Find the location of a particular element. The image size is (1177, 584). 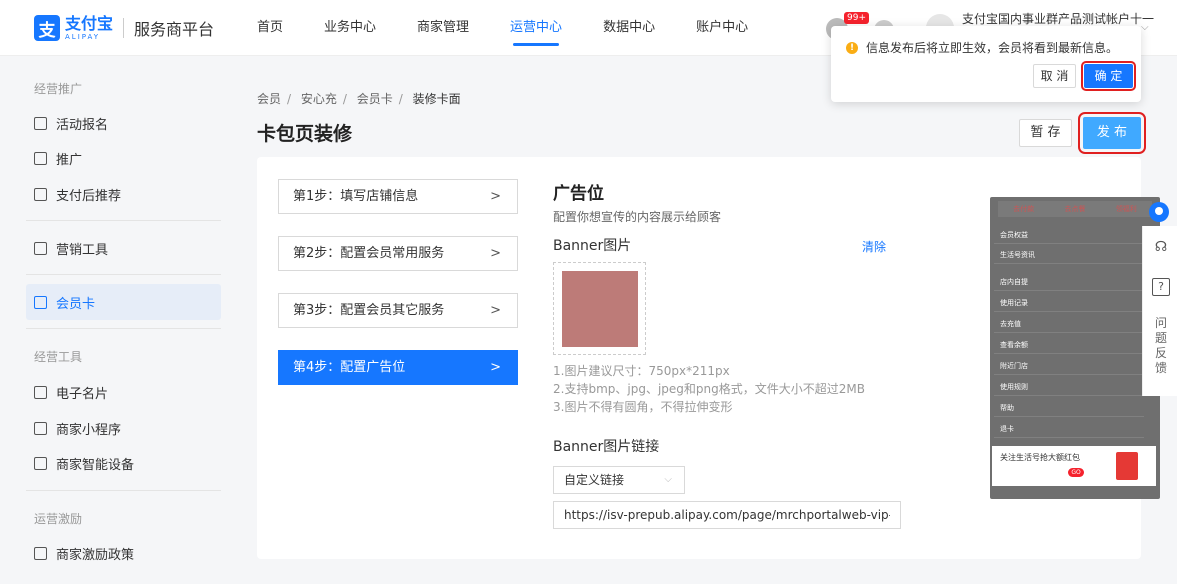

banner-link-label: Banner图片链接 is located at coordinates (606, 447).